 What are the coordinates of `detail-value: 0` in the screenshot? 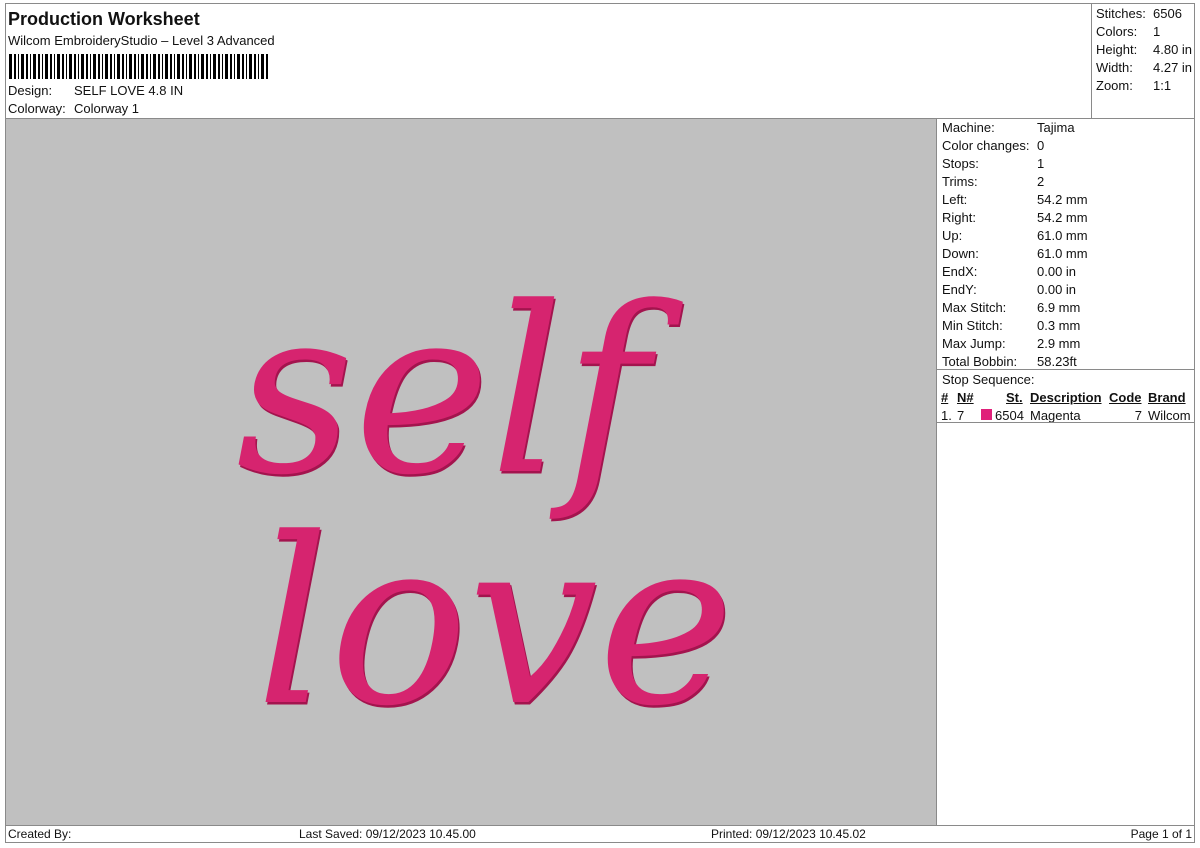 It's located at (1041, 145).